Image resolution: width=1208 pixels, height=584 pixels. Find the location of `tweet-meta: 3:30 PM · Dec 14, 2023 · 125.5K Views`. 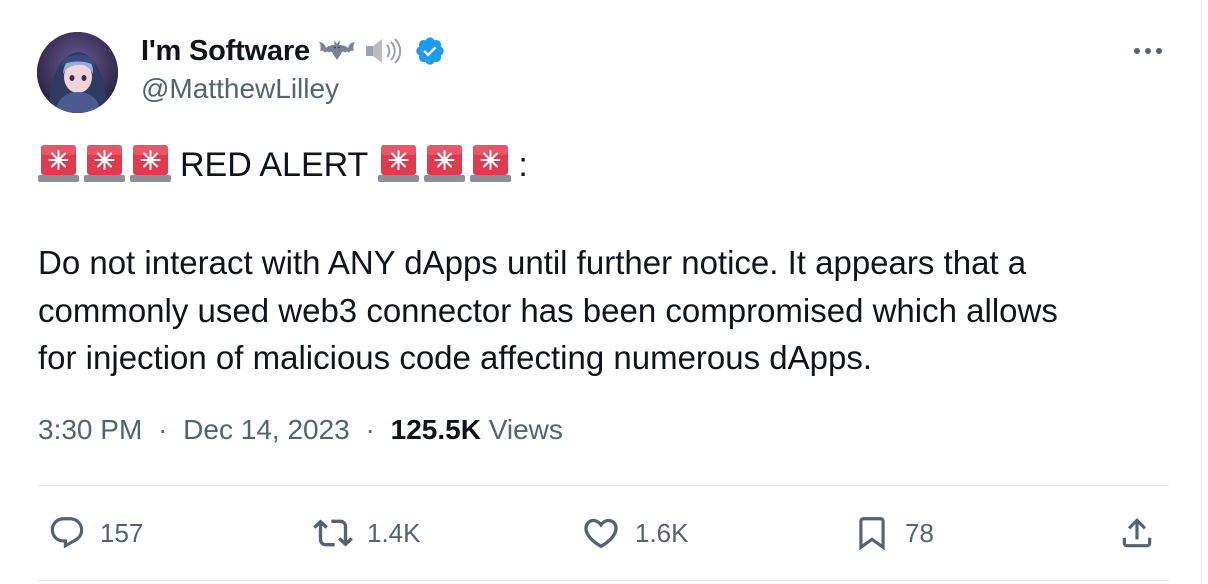

tweet-meta: 3:30 PM · Dec 14, 2023 · 125.5K Views is located at coordinates (300, 430).